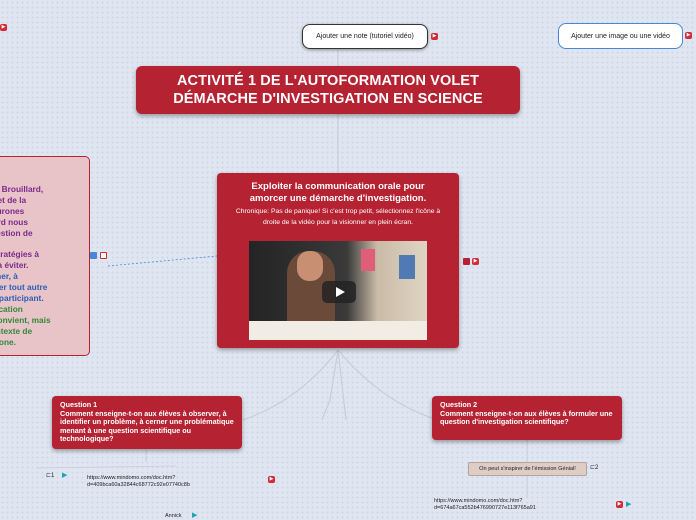  What do you see at coordinates (8, 341) in the screenshot?
I see `side-note-line: chrone.` at bounding box center [8, 341].